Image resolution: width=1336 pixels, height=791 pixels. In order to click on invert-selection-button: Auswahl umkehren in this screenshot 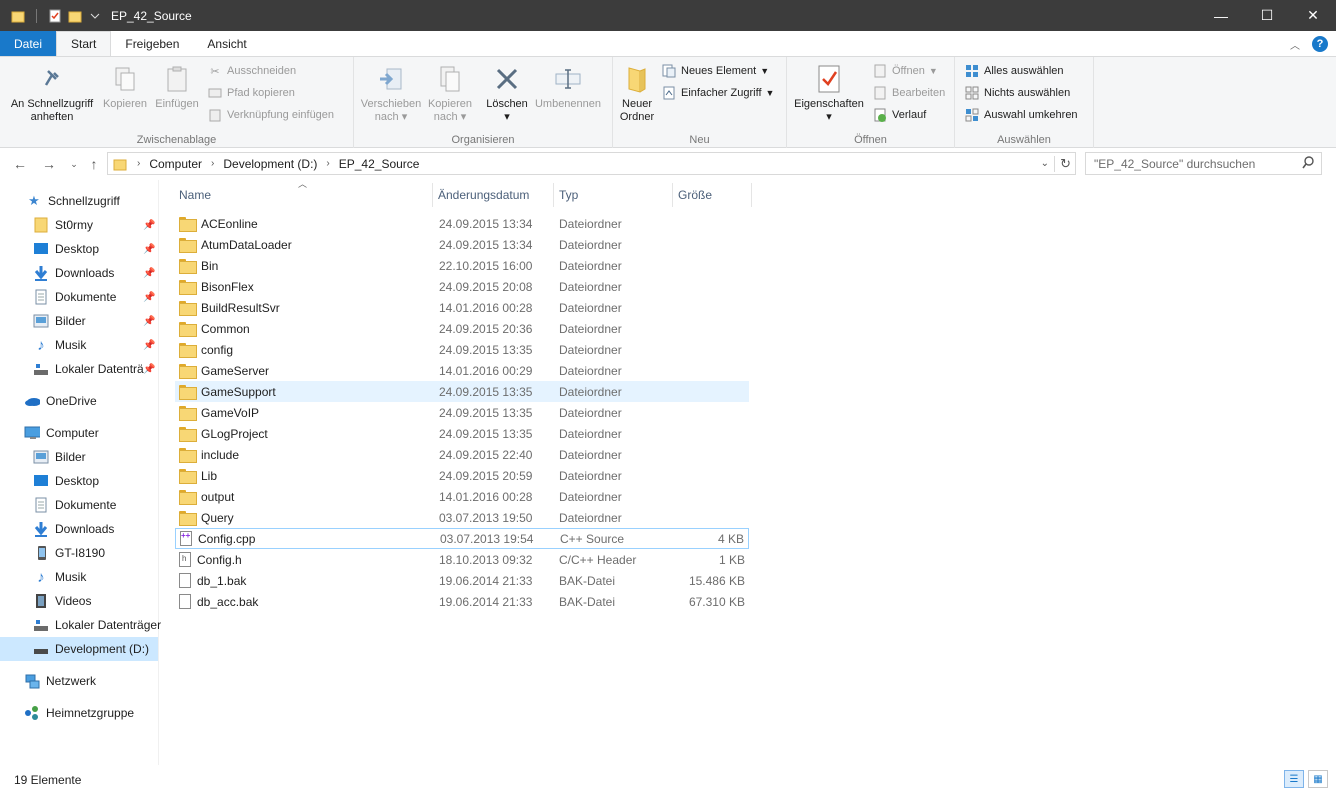, I will do `click(1021, 115)`.